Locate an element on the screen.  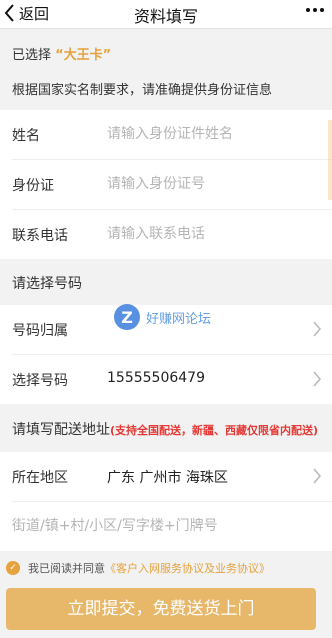
selected-card-name: “大王卡” is located at coordinates (83, 55).